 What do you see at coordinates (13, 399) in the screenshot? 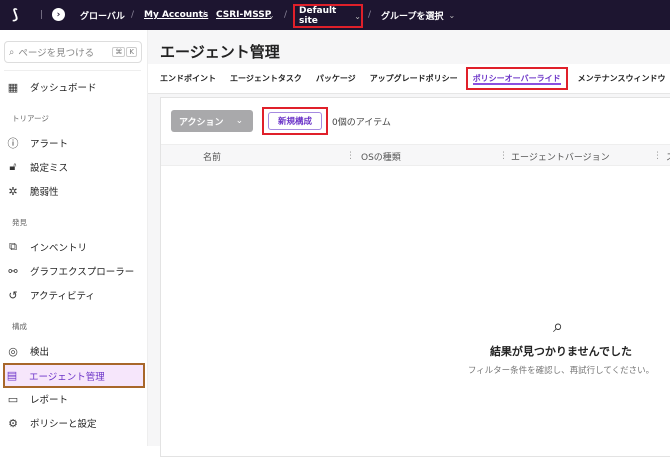
I see `report-icon: ▭` at bounding box center [13, 399].